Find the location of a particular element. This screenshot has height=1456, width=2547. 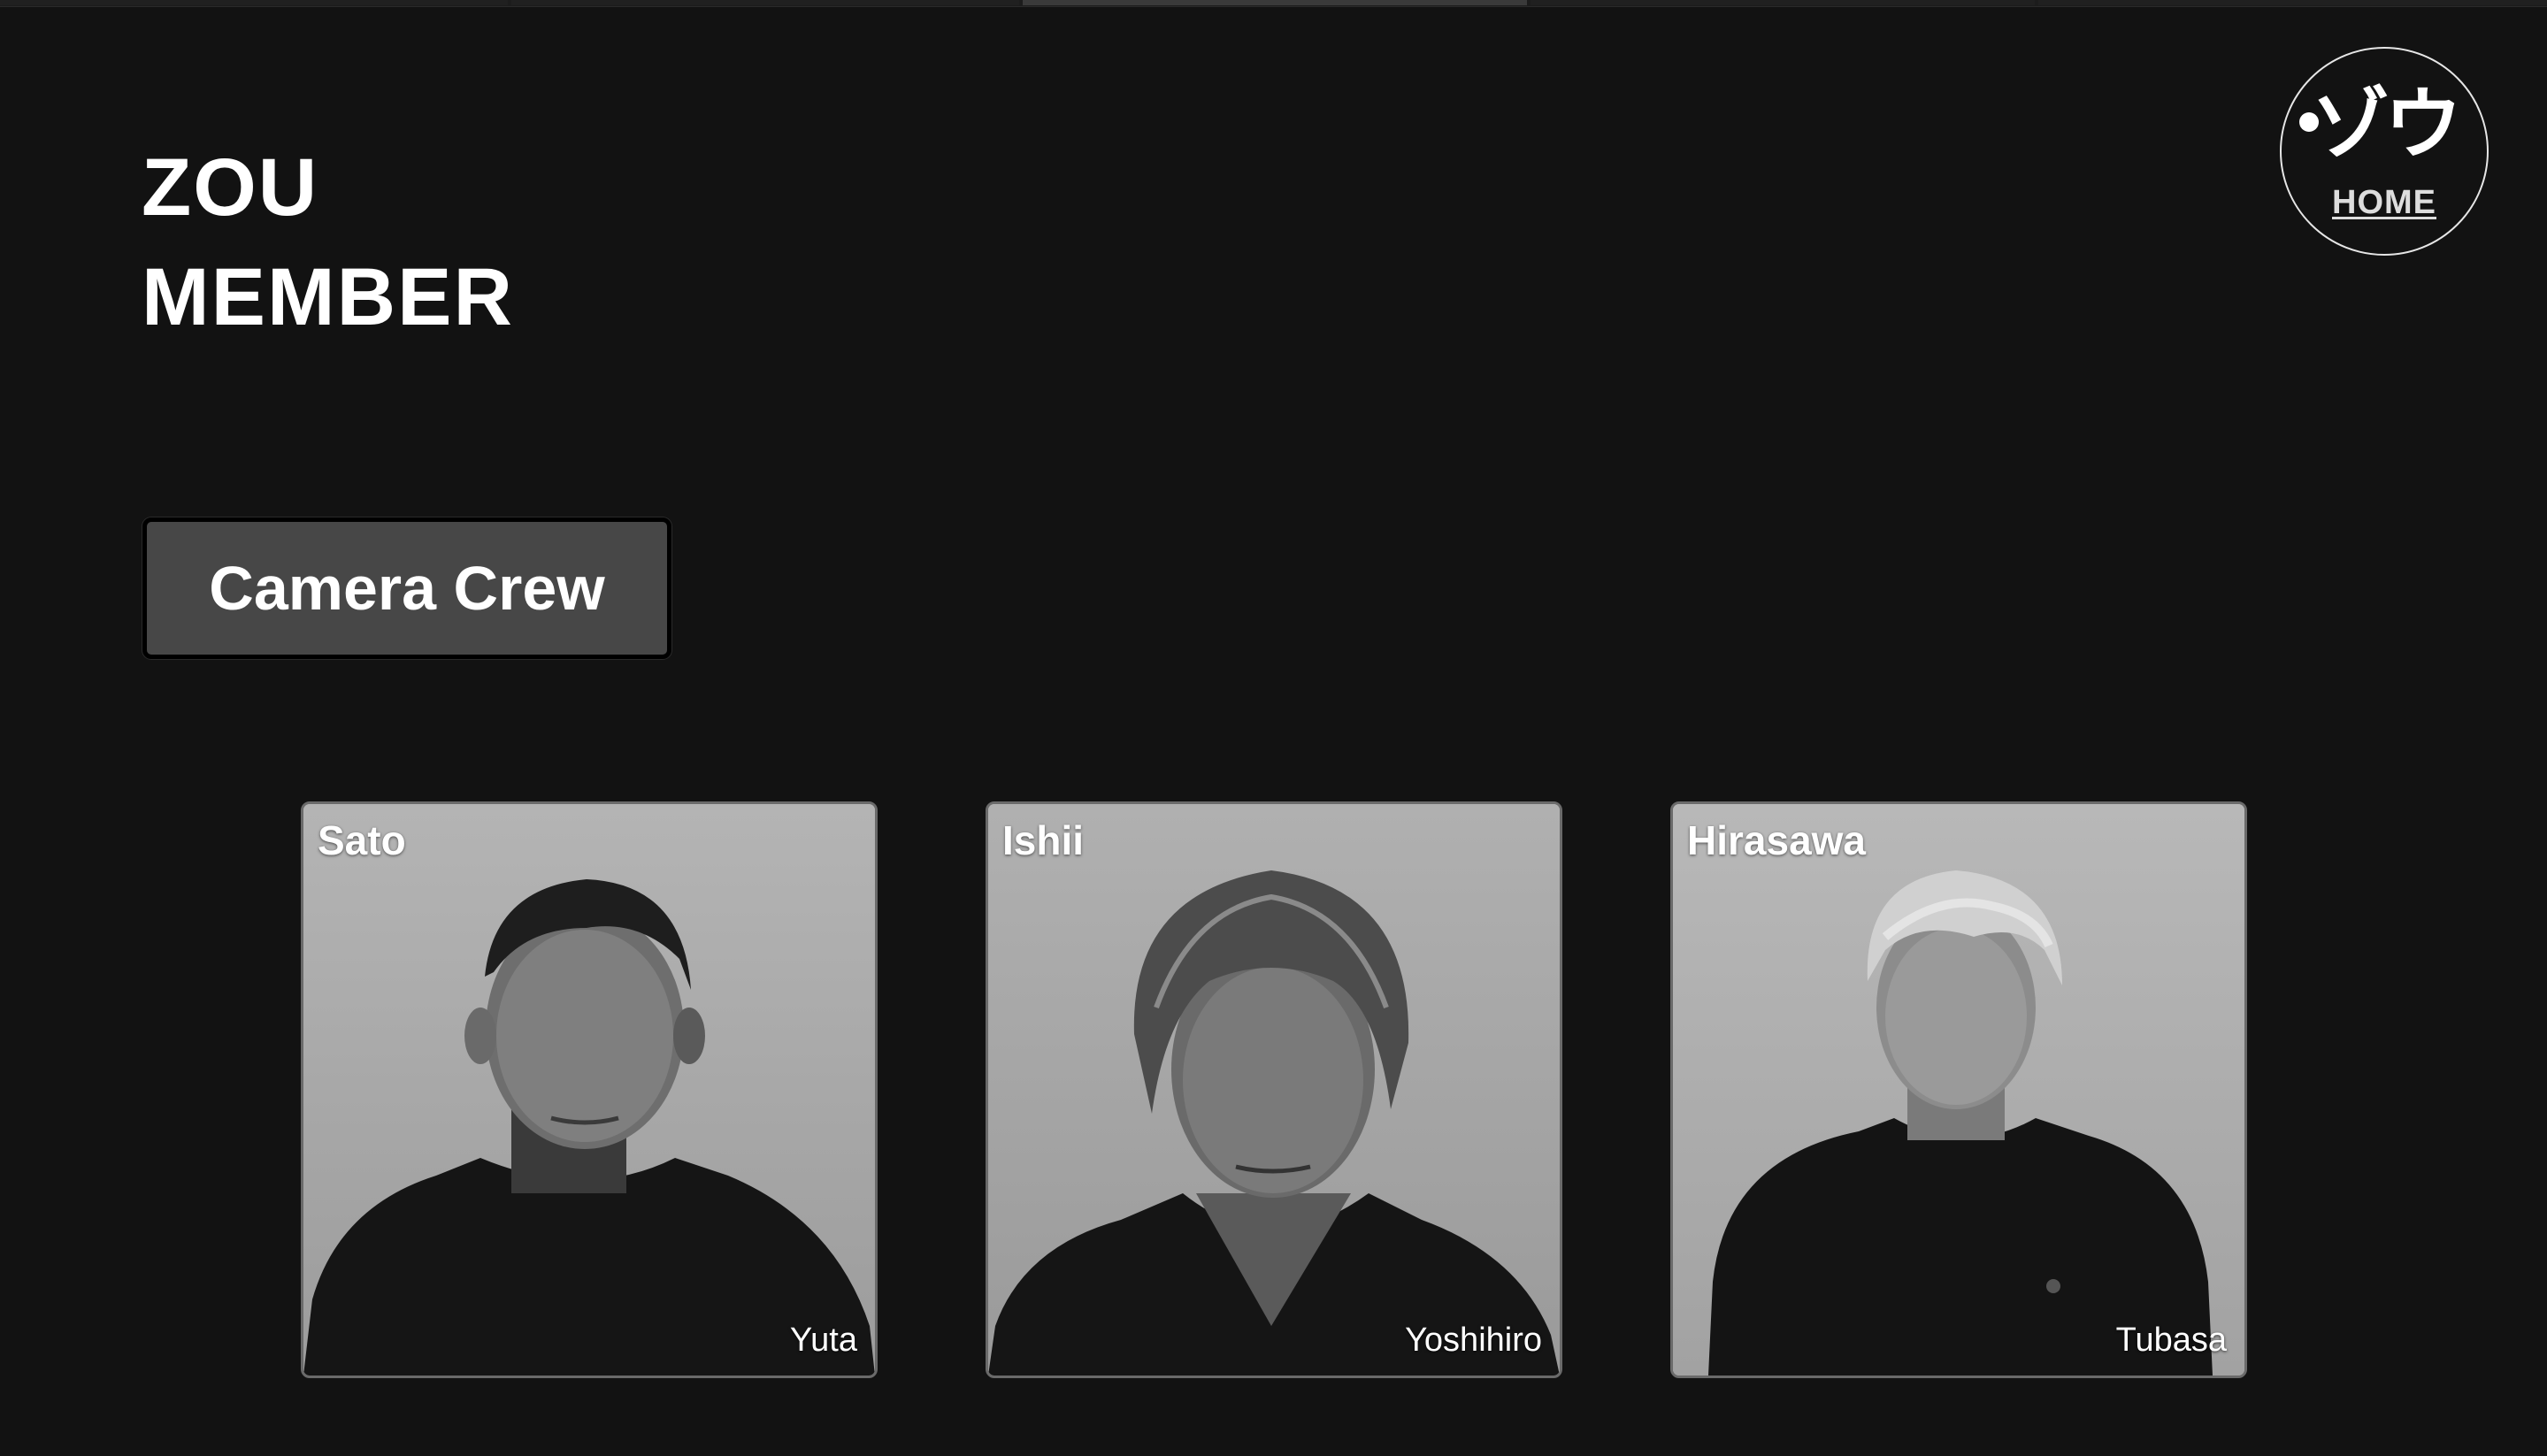

top-tab-strip is located at coordinates (1273, 3).